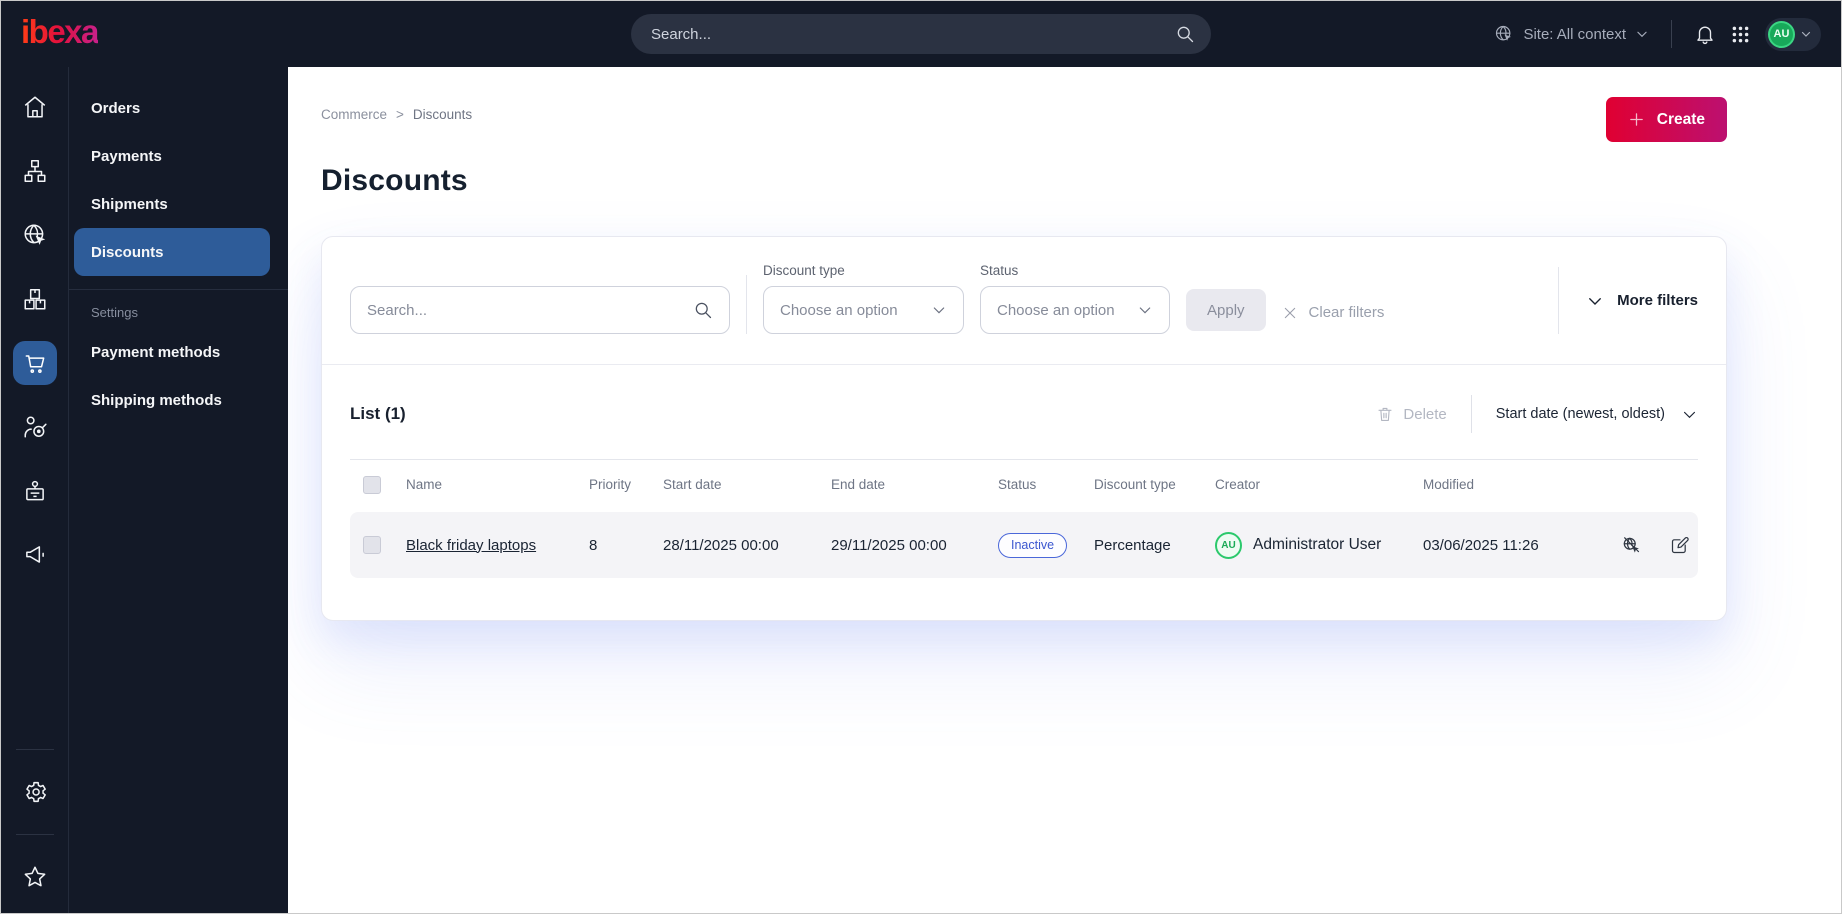 This screenshot has height=914, width=1842. I want to click on rail-item-marketing, so click(35, 555).